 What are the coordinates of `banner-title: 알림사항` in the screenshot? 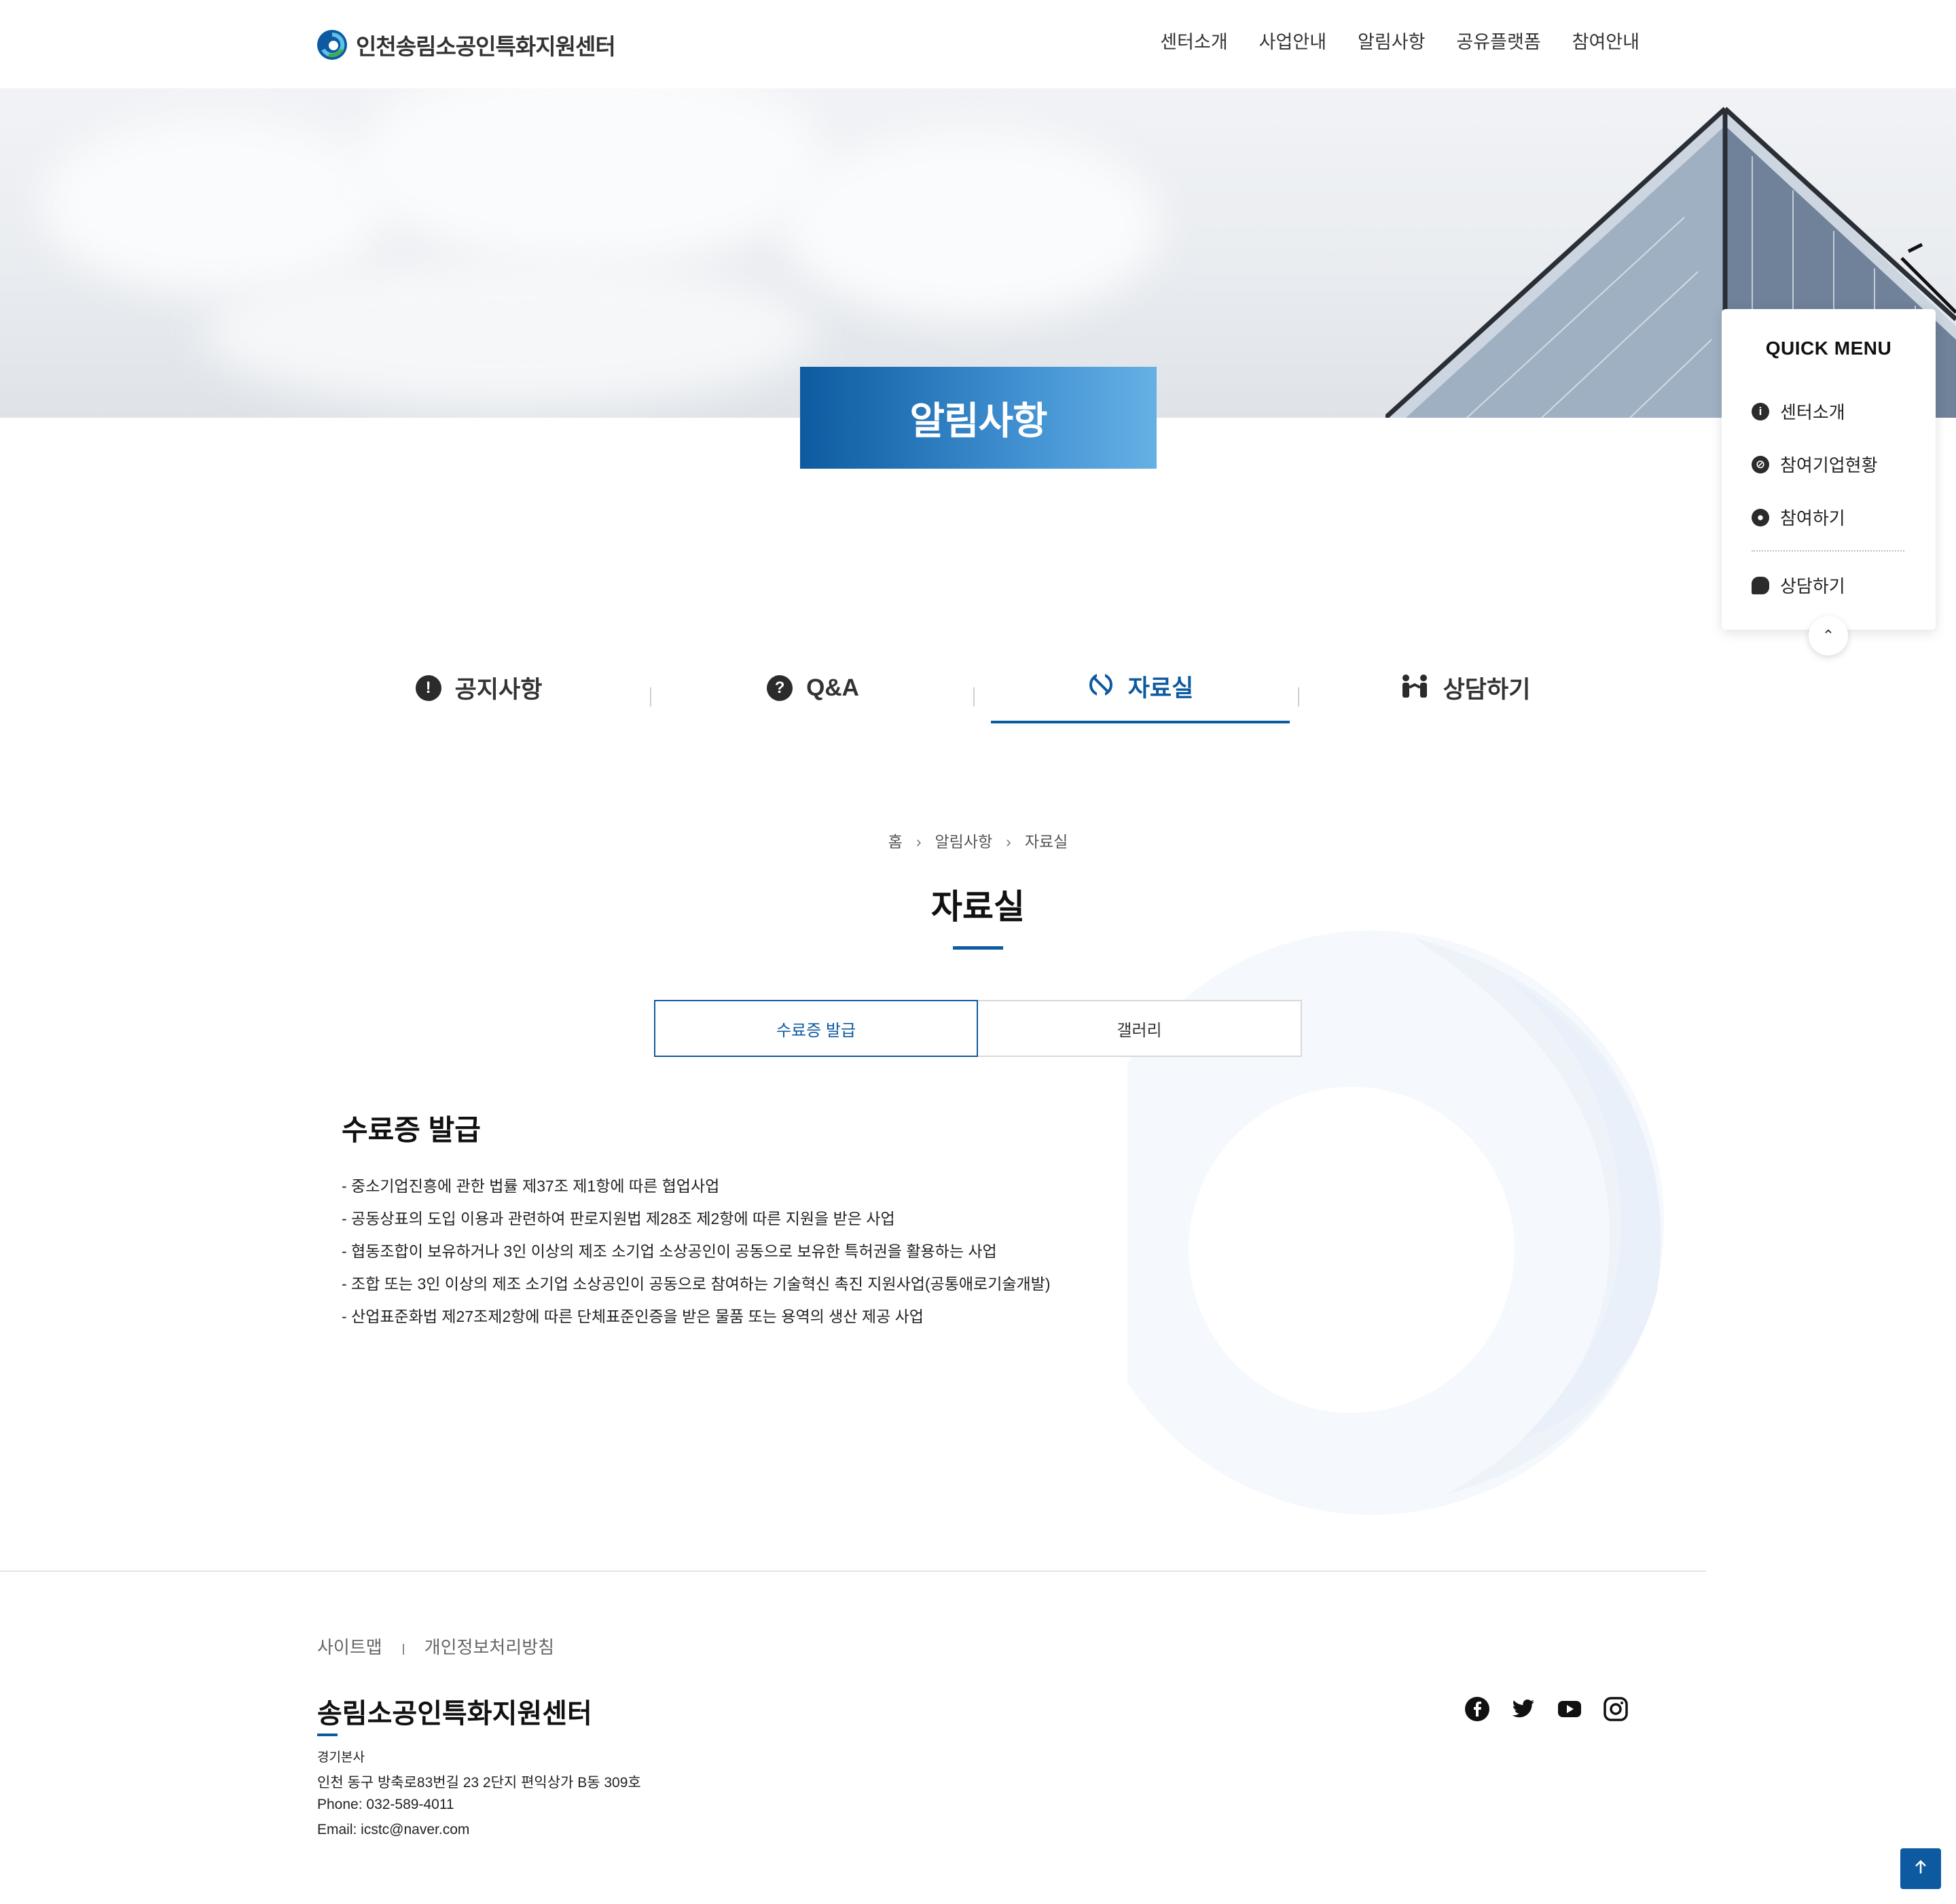 It's located at (978, 421).